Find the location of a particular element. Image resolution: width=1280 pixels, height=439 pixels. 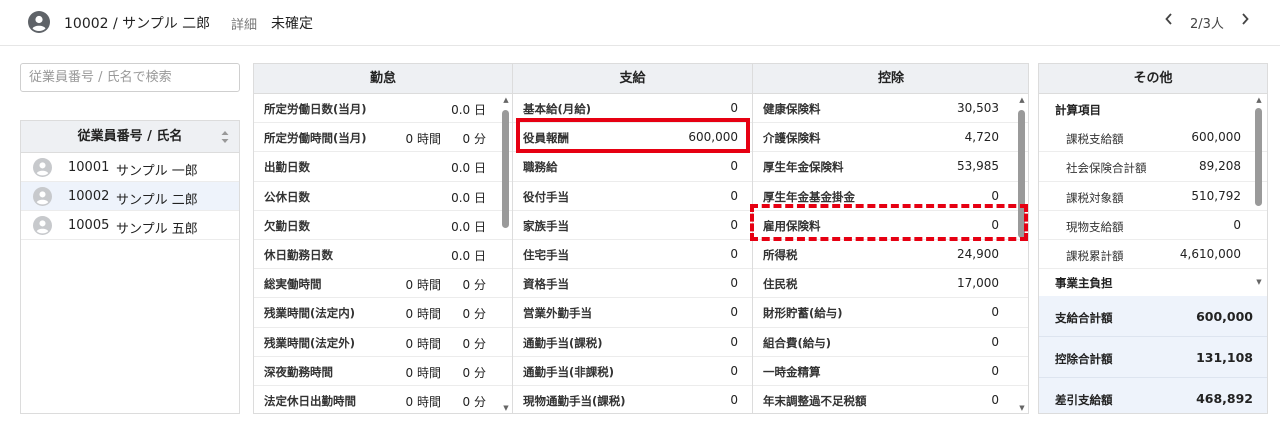

employee-list-header: 従業員番号 / 氏名 is located at coordinates (130, 137).